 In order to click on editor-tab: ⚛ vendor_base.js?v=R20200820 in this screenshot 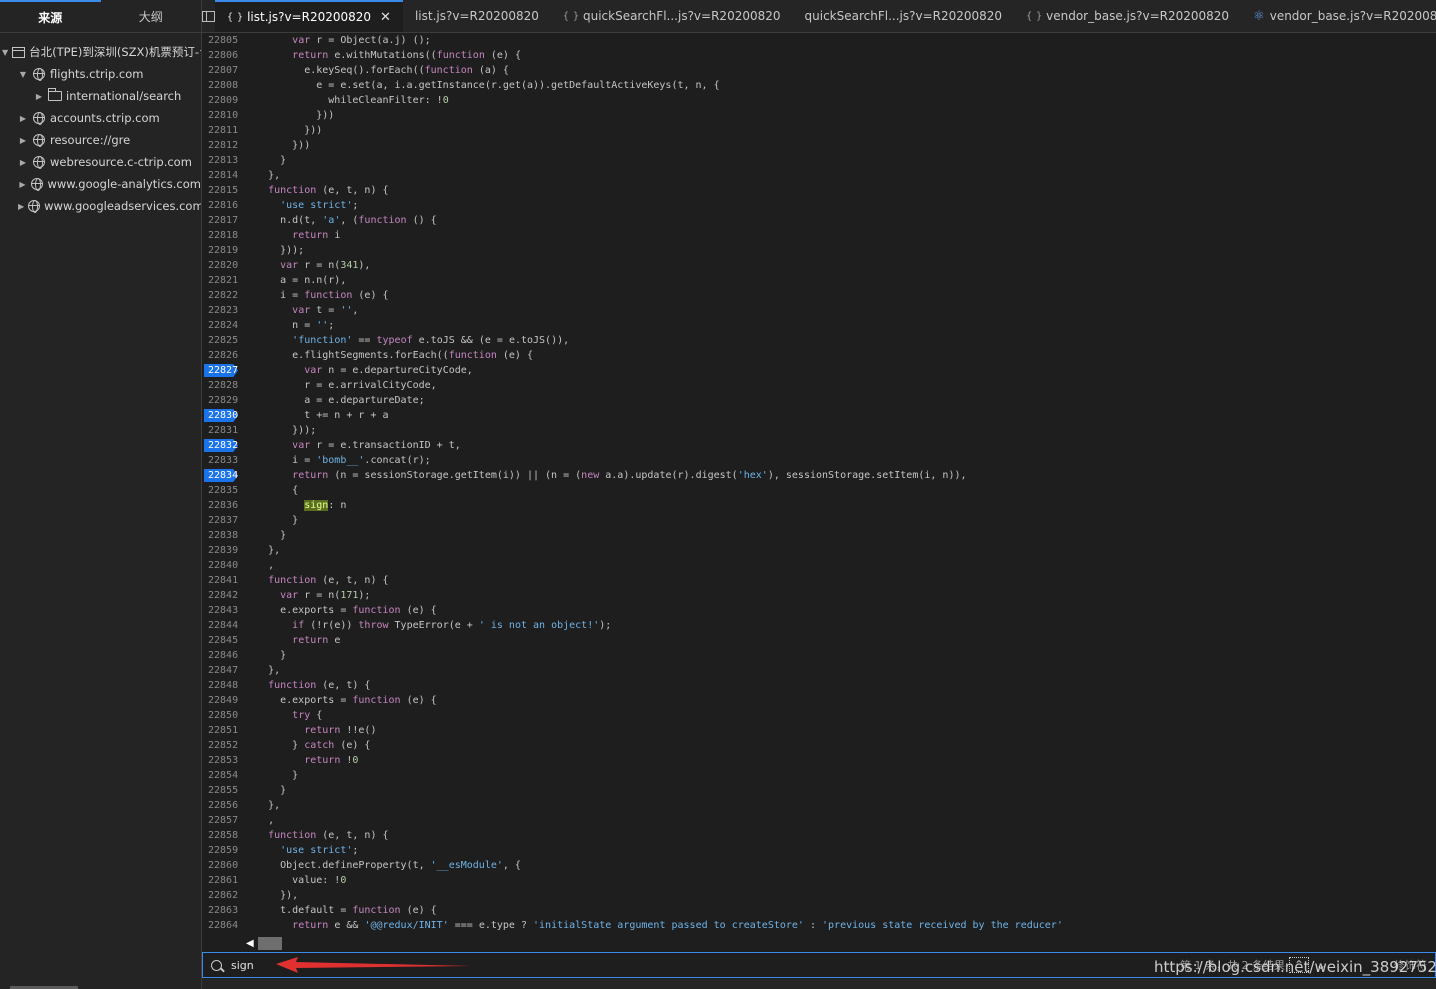, I will do `click(1338, 16)`.